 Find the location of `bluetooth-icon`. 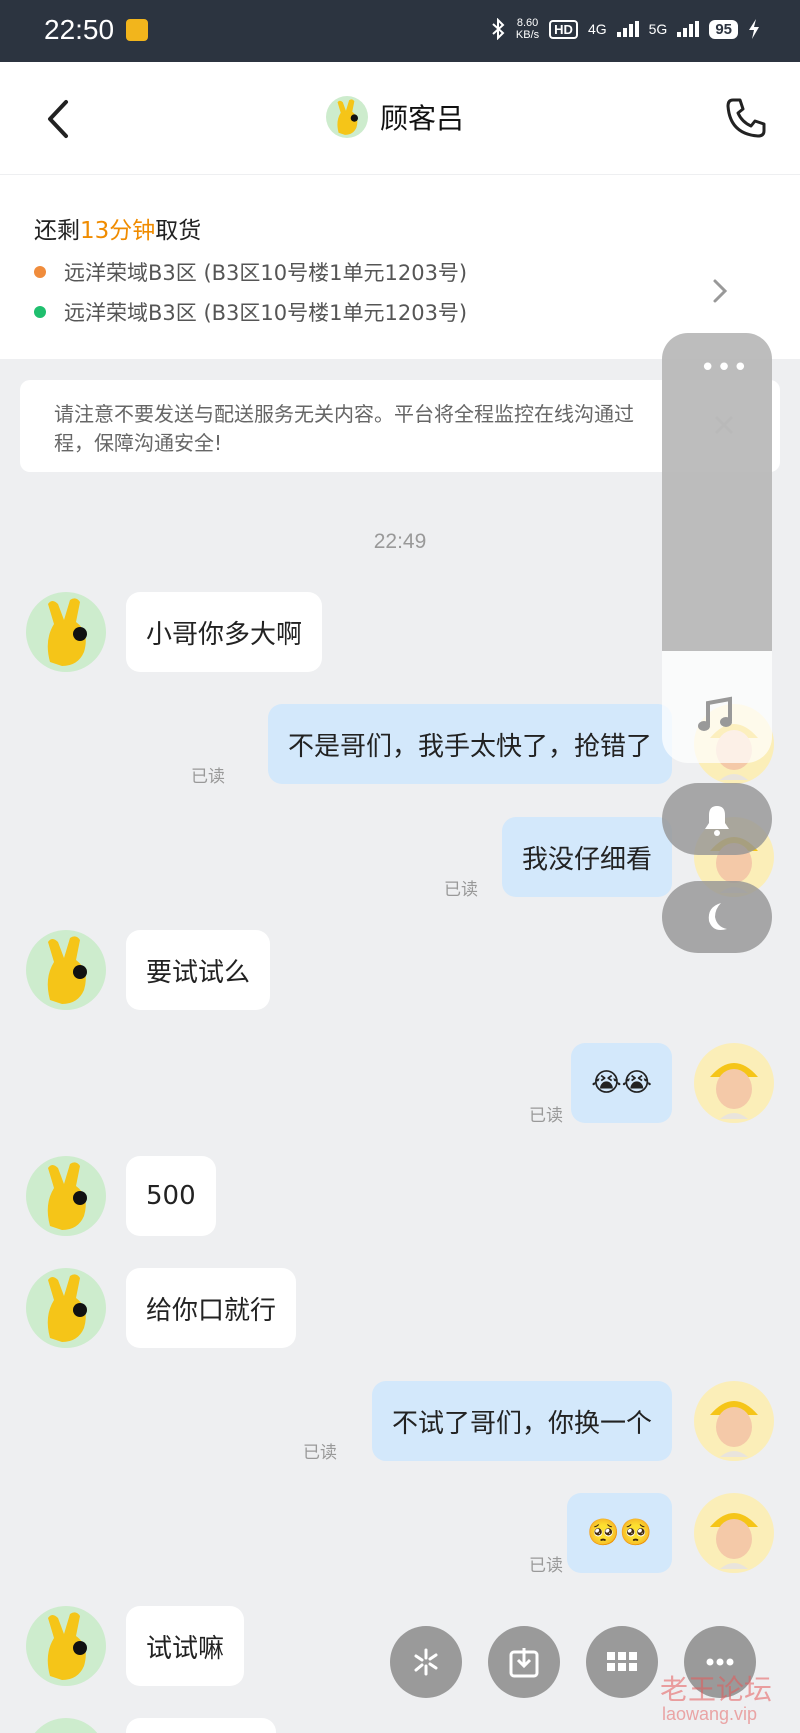

bluetooth-icon is located at coordinates (498, 29).